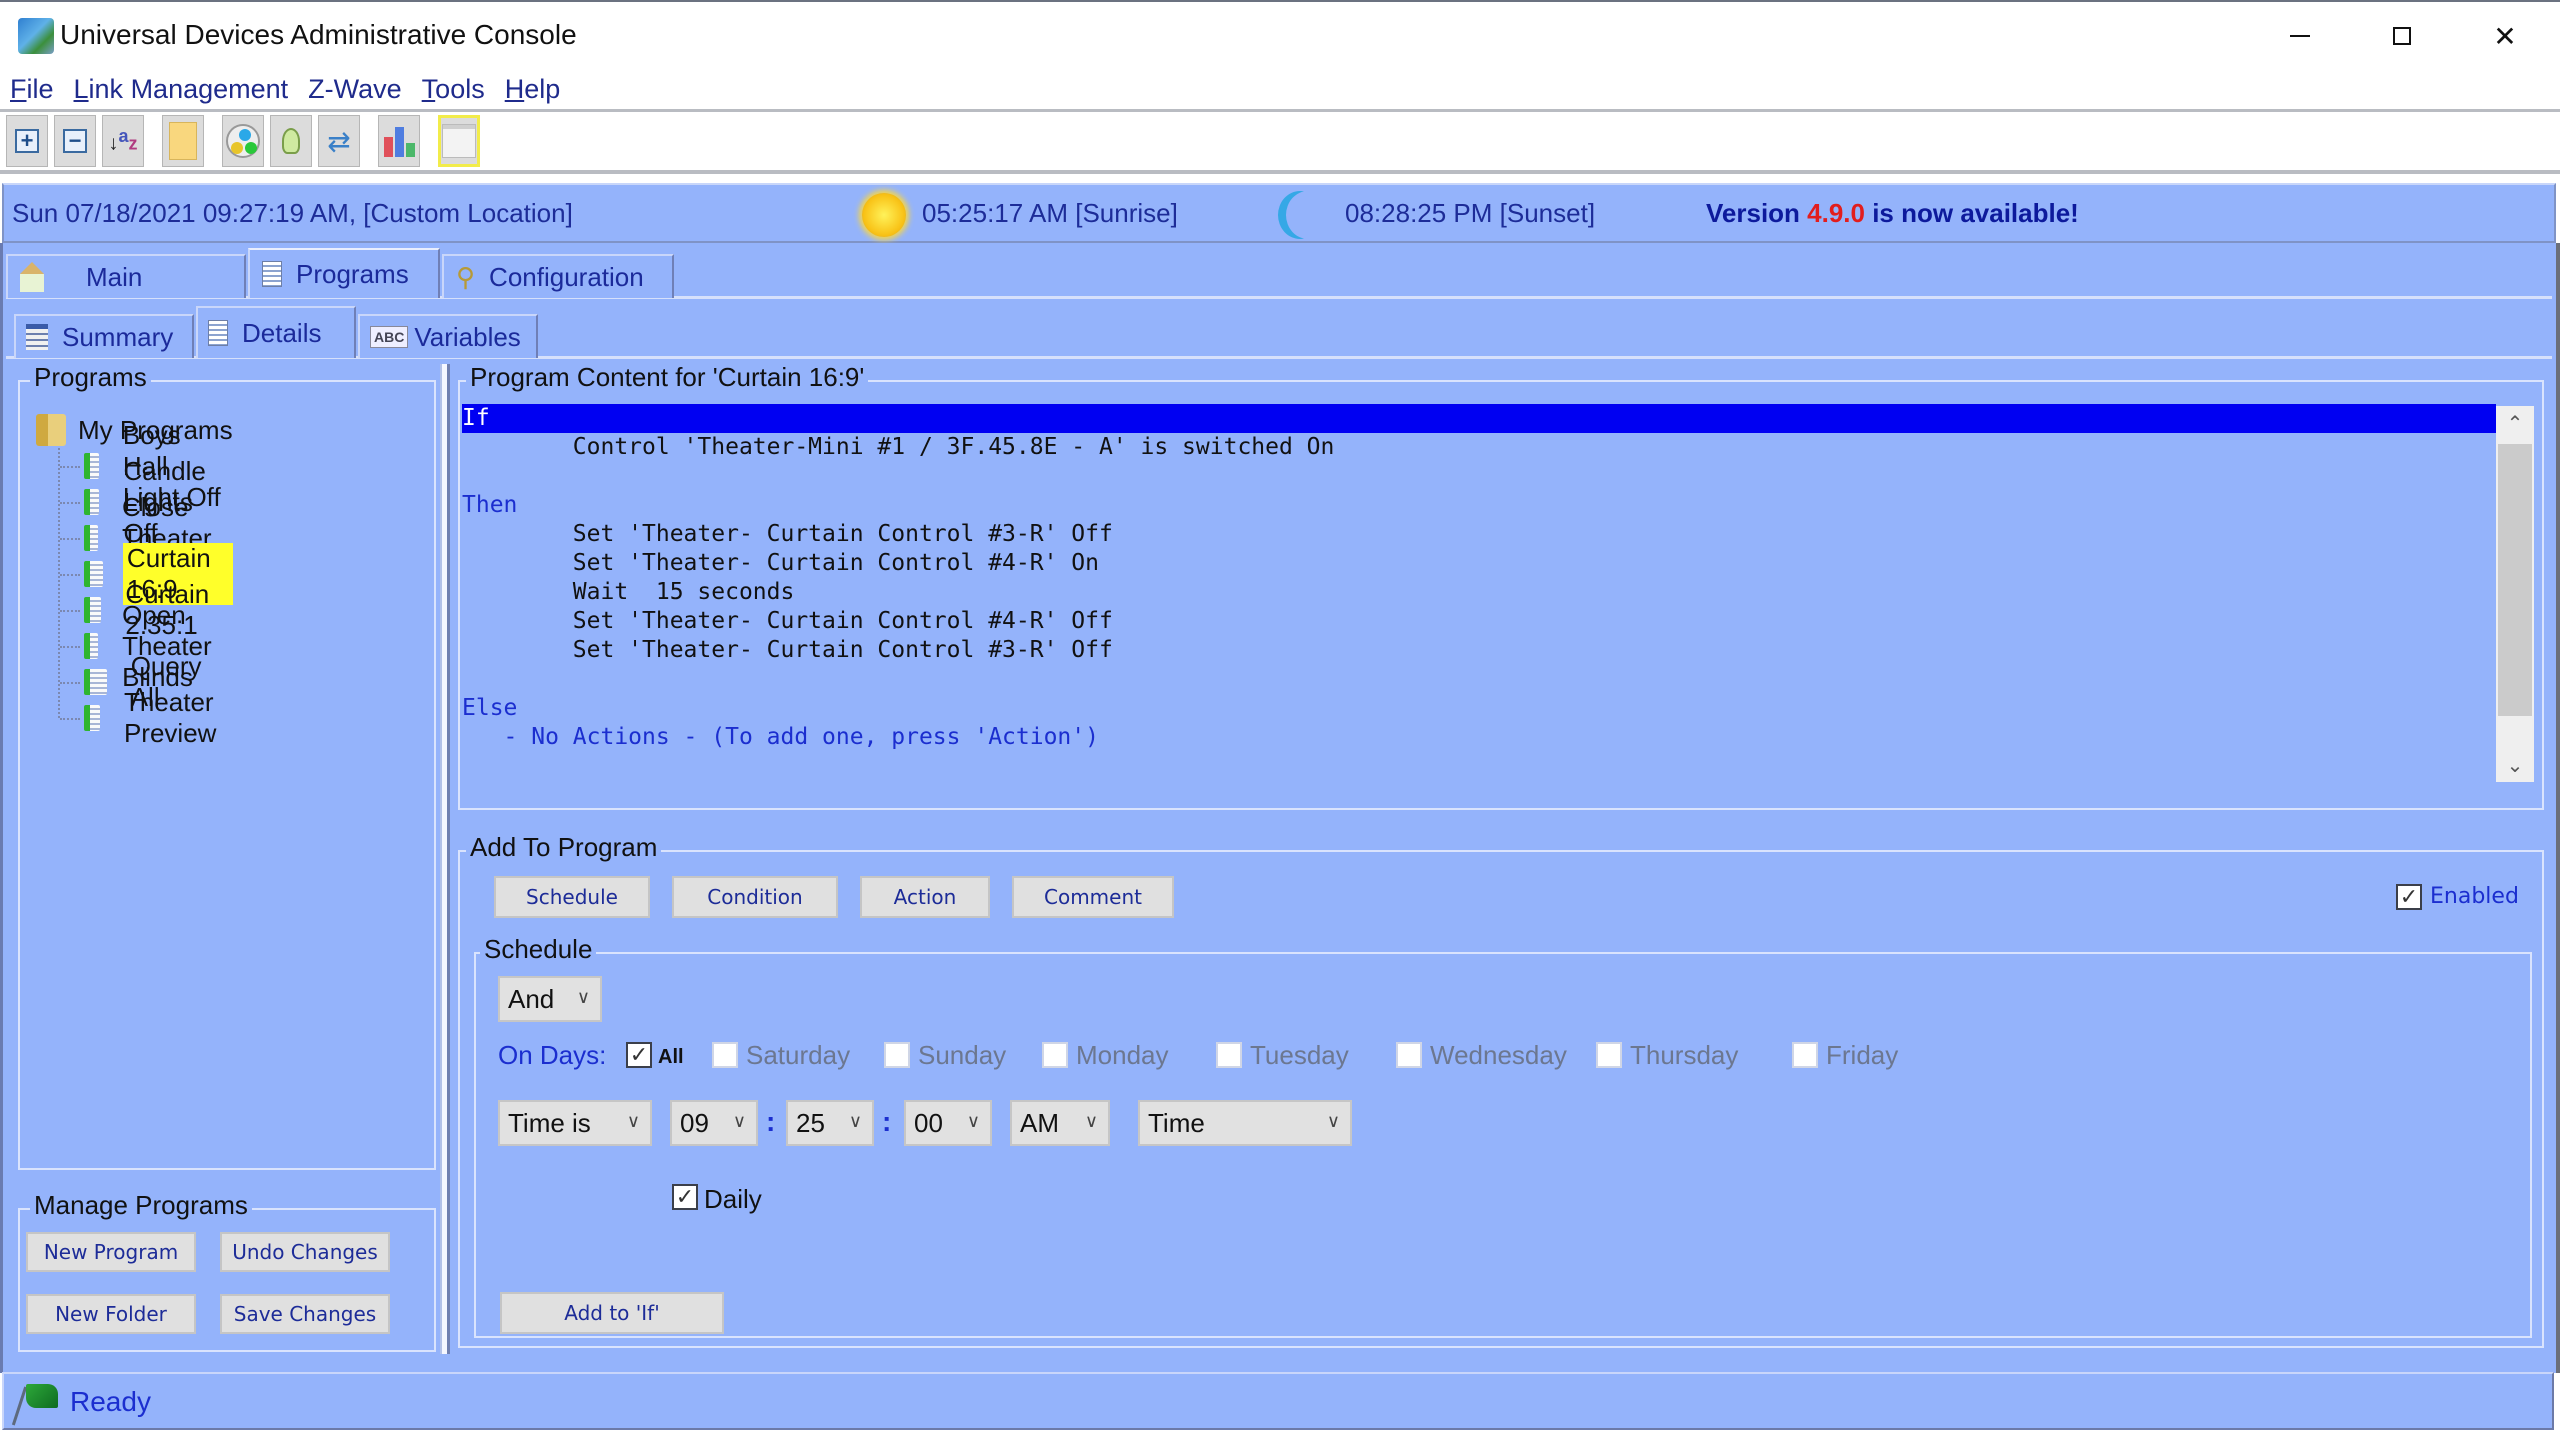 The height and width of the screenshot is (1433, 2560). Describe the element at coordinates (884, 215) in the screenshot. I see `sun-icon` at that location.